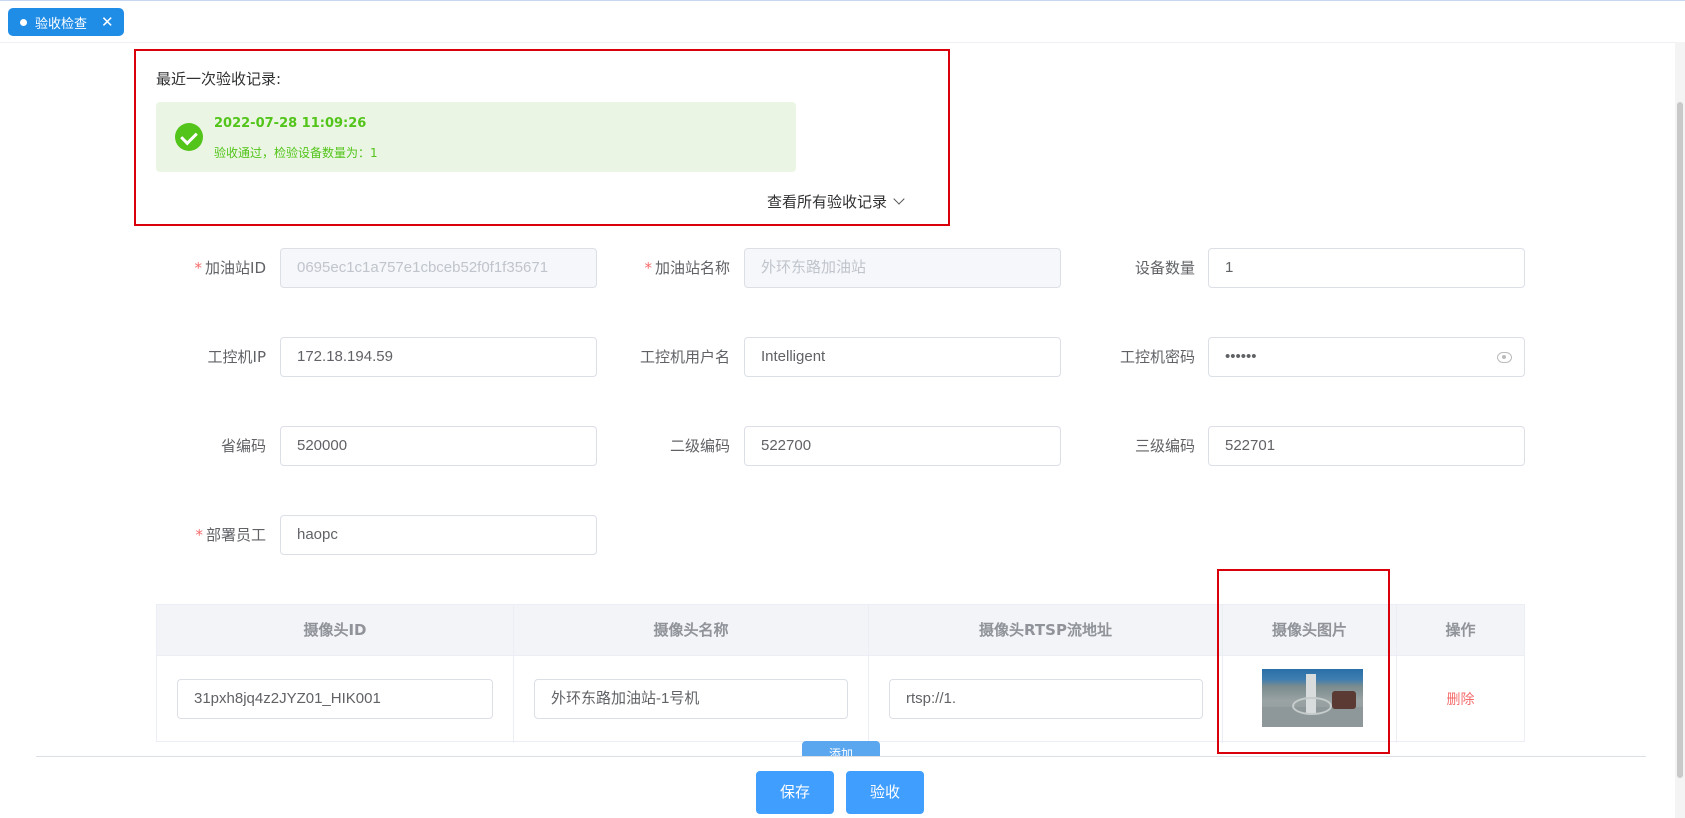  What do you see at coordinates (842, 21) in the screenshot?
I see `tab-bar: 验收检查 ✕` at bounding box center [842, 21].